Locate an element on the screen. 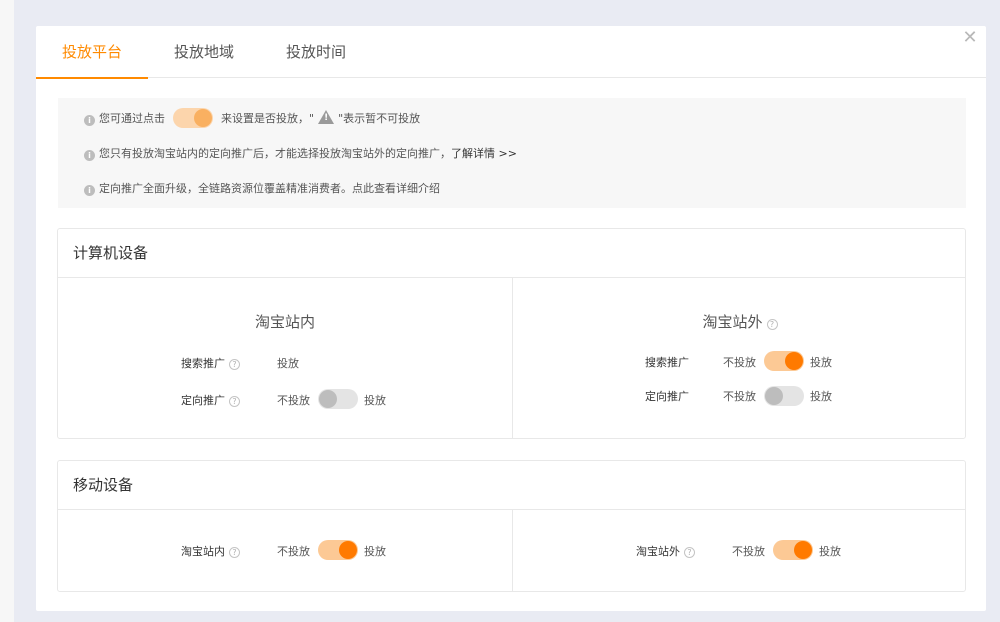 The height and width of the screenshot is (622, 1000). notice-line-2: i 您只有投放淘宝站内的定向推广后，才能选择投放淘宝站外的定向推广，了解详情 >> is located at coordinates (300, 154).